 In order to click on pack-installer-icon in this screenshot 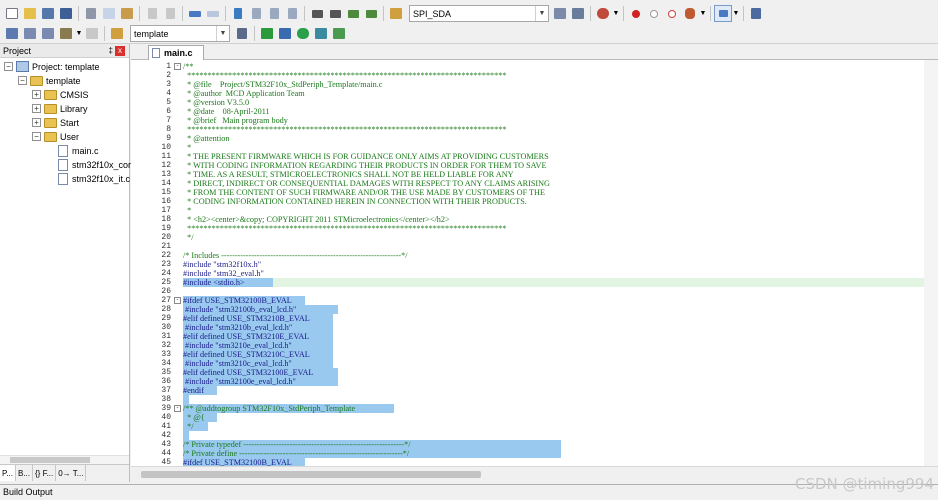, I will do `click(303, 33)`.